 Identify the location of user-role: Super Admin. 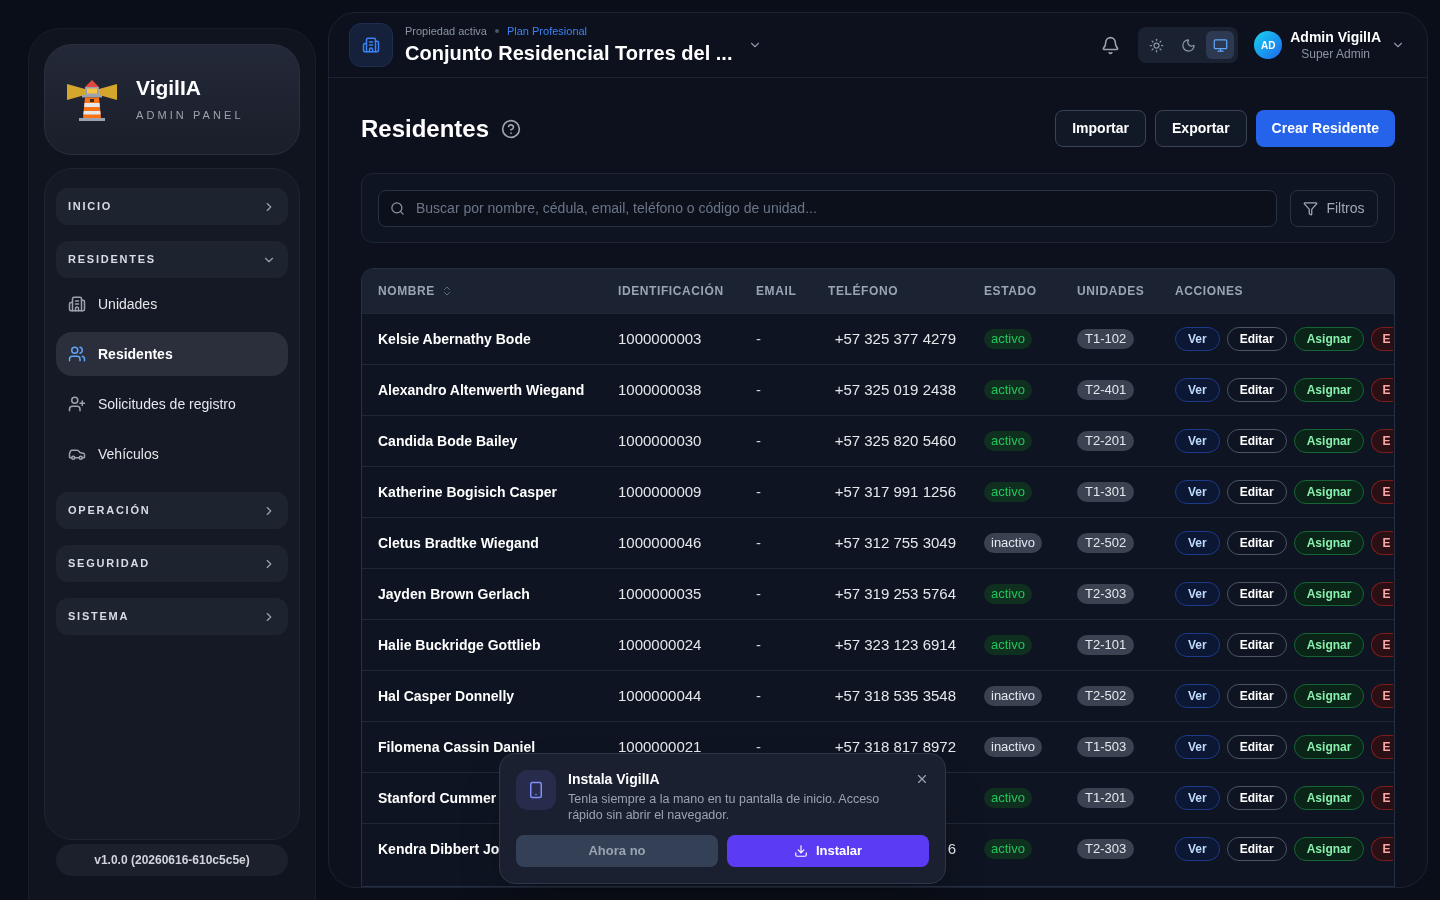
(1335, 54).